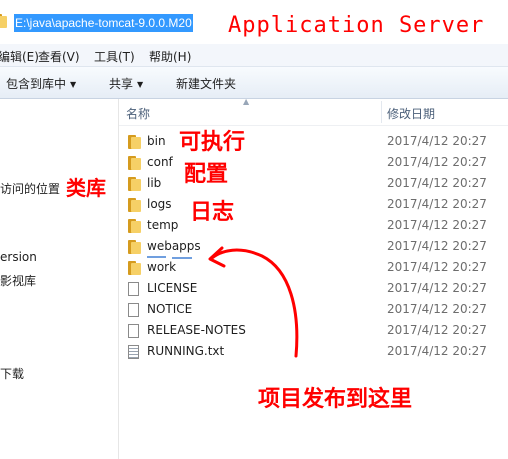  I want to click on annotation-arrow, so click(223, 302).